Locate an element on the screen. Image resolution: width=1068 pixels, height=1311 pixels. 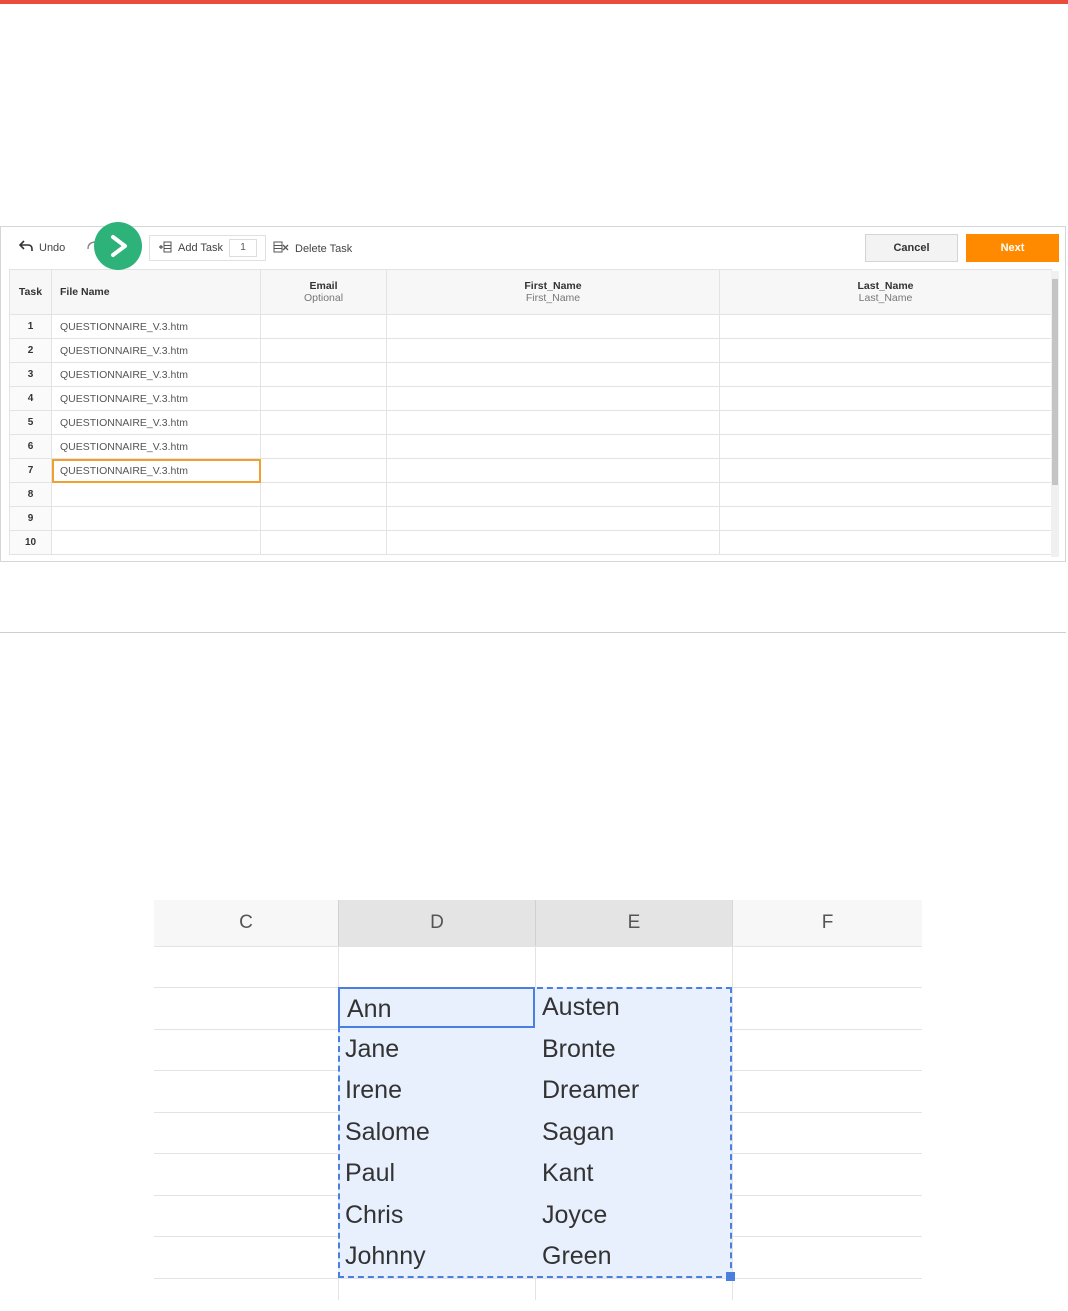
add-task-icon is located at coordinates (165, 248).